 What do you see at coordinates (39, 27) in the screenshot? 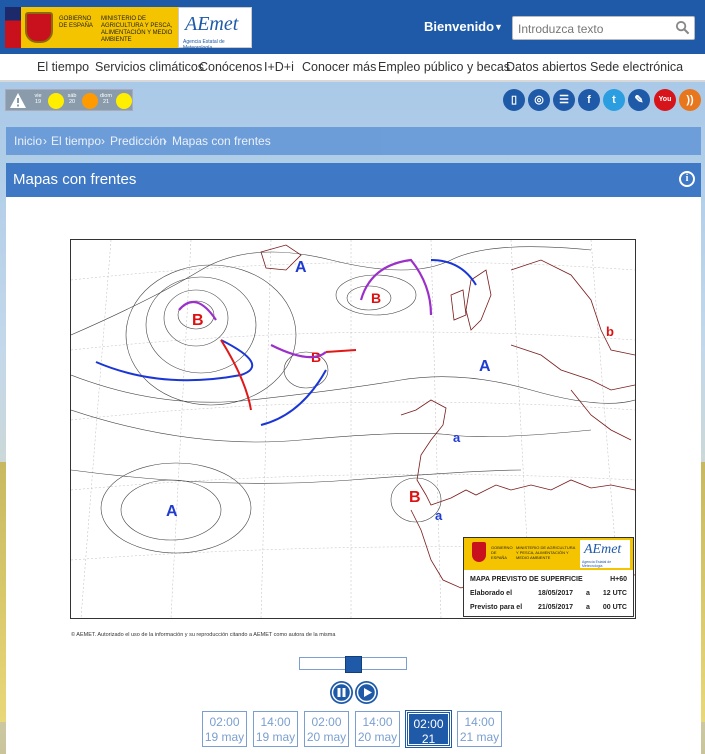
I see `coat-of-arms-icon` at bounding box center [39, 27].